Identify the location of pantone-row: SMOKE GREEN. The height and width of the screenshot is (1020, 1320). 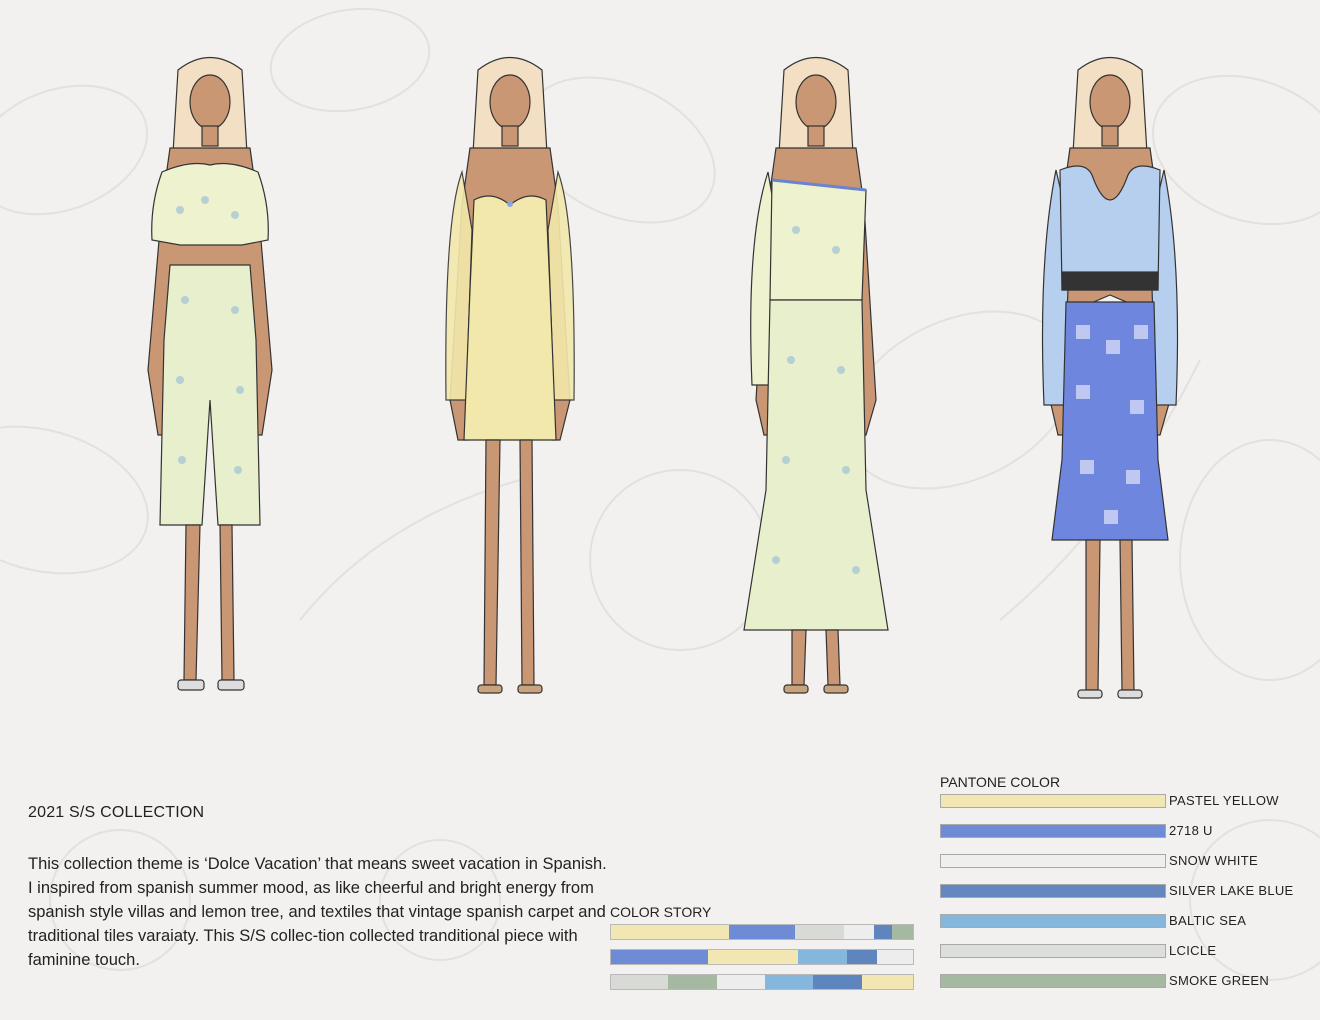
(1120, 980).